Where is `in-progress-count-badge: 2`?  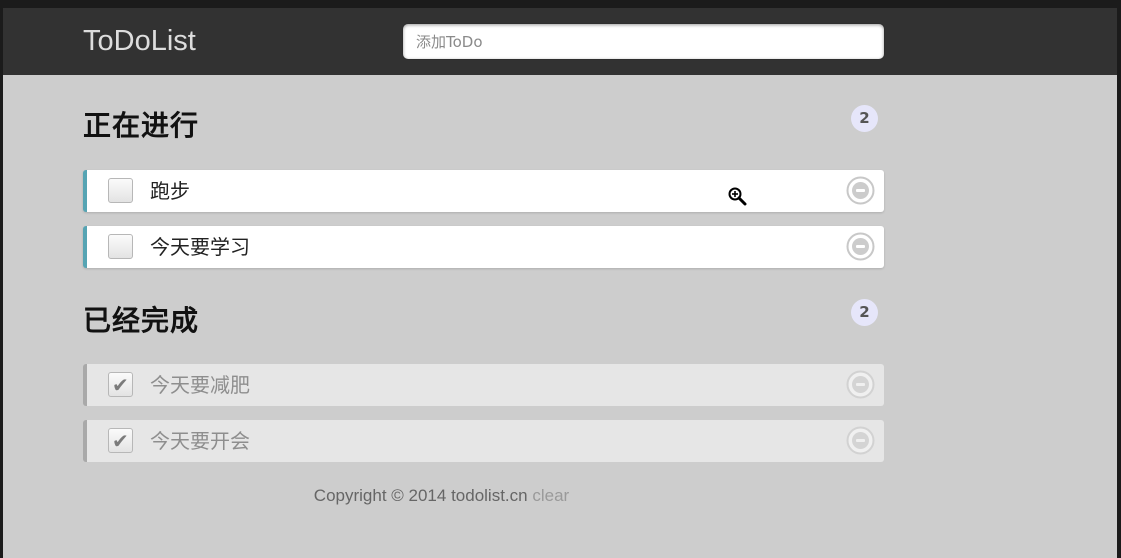
in-progress-count-badge: 2 is located at coordinates (864, 118).